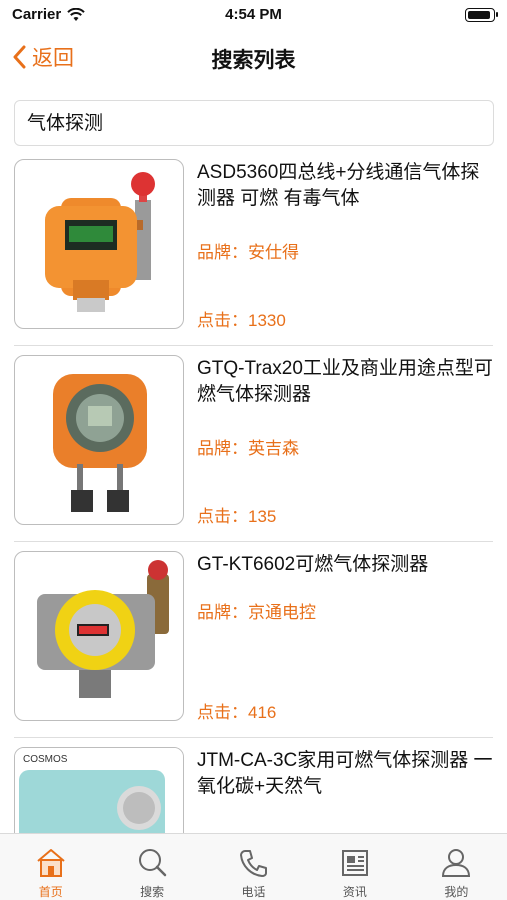 The image size is (507, 900). I want to click on tab-label: 我的, so click(456, 892).